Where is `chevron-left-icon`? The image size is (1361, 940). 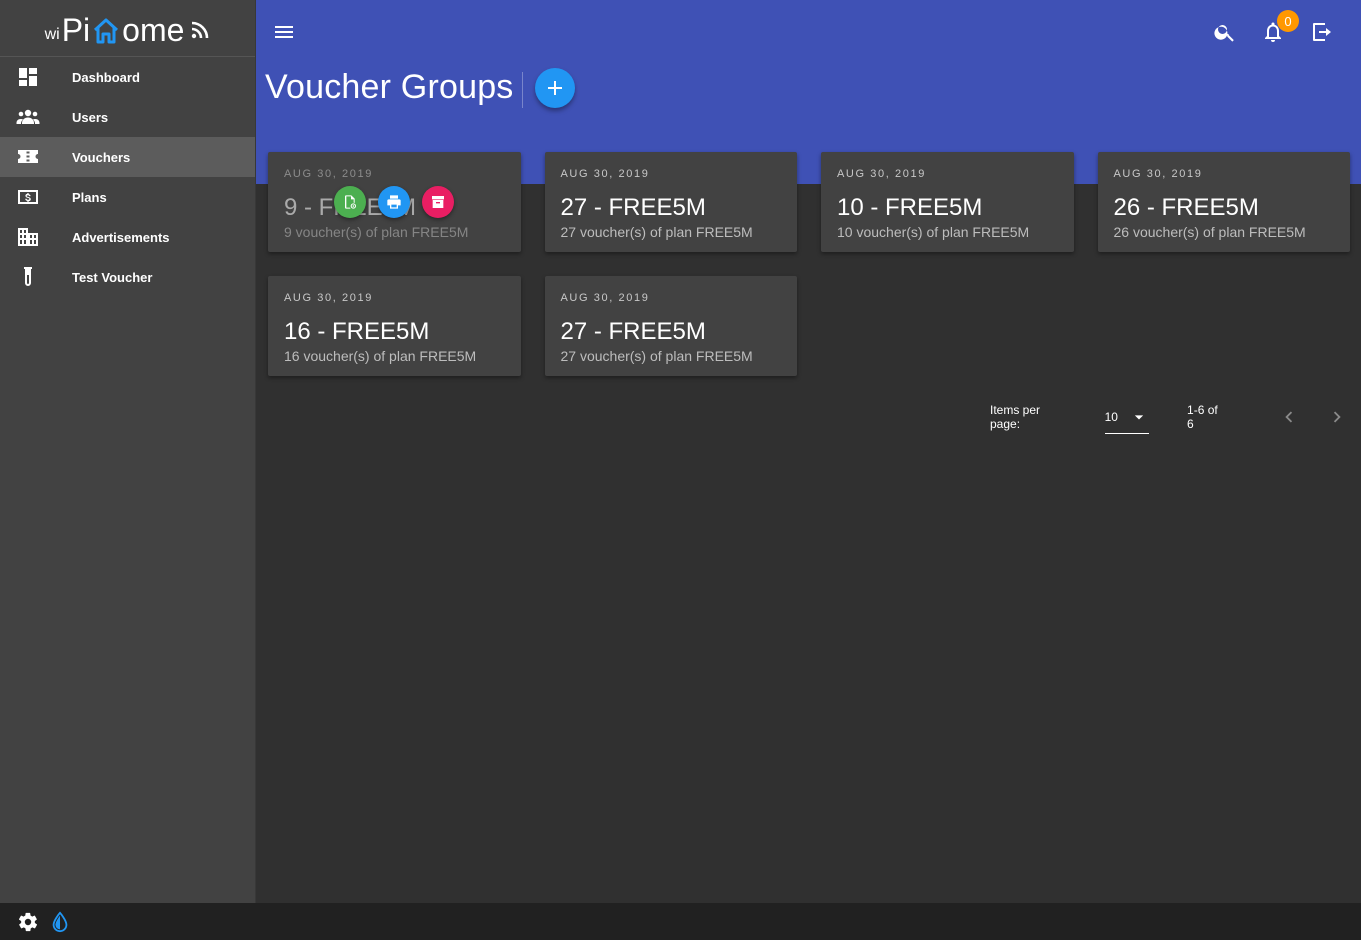 chevron-left-icon is located at coordinates (1288, 417).